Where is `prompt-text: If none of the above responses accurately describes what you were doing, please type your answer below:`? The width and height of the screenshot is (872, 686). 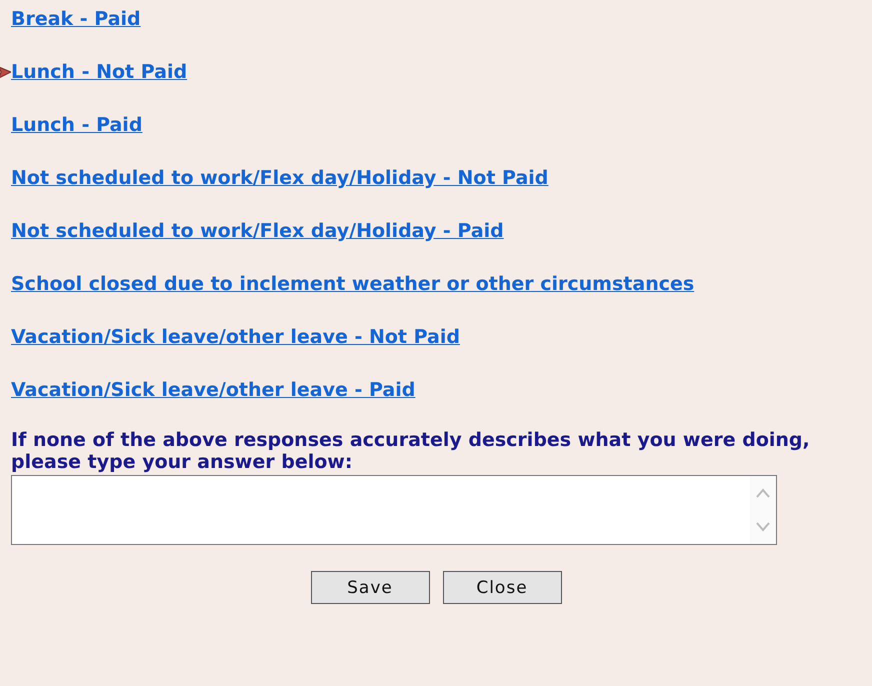
prompt-text: If none of the above responses accurately describes what you were doing, please type your answer below: is located at coordinates (411, 451).